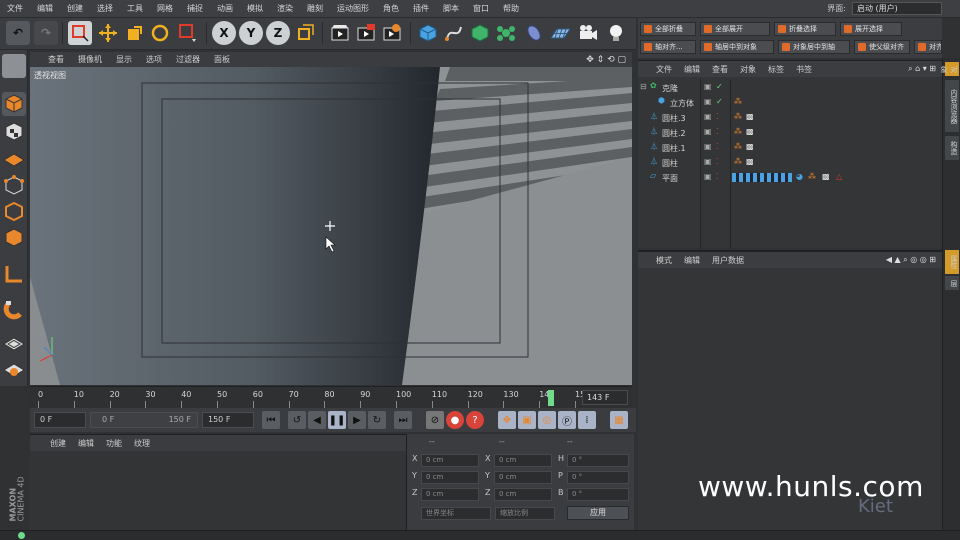 The height and width of the screenshot is (540, 960). I want to click on undo-icon: ↶, so click(18, 33).